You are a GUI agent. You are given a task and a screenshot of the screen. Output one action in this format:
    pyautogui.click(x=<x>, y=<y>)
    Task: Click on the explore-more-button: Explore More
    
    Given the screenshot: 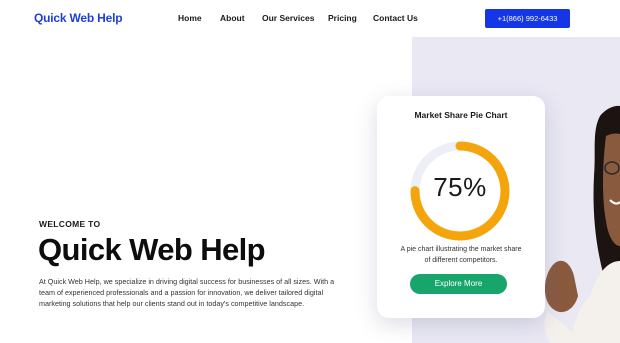 What is the action you would take?
    pyautogui.click(x=458, y=284)
    